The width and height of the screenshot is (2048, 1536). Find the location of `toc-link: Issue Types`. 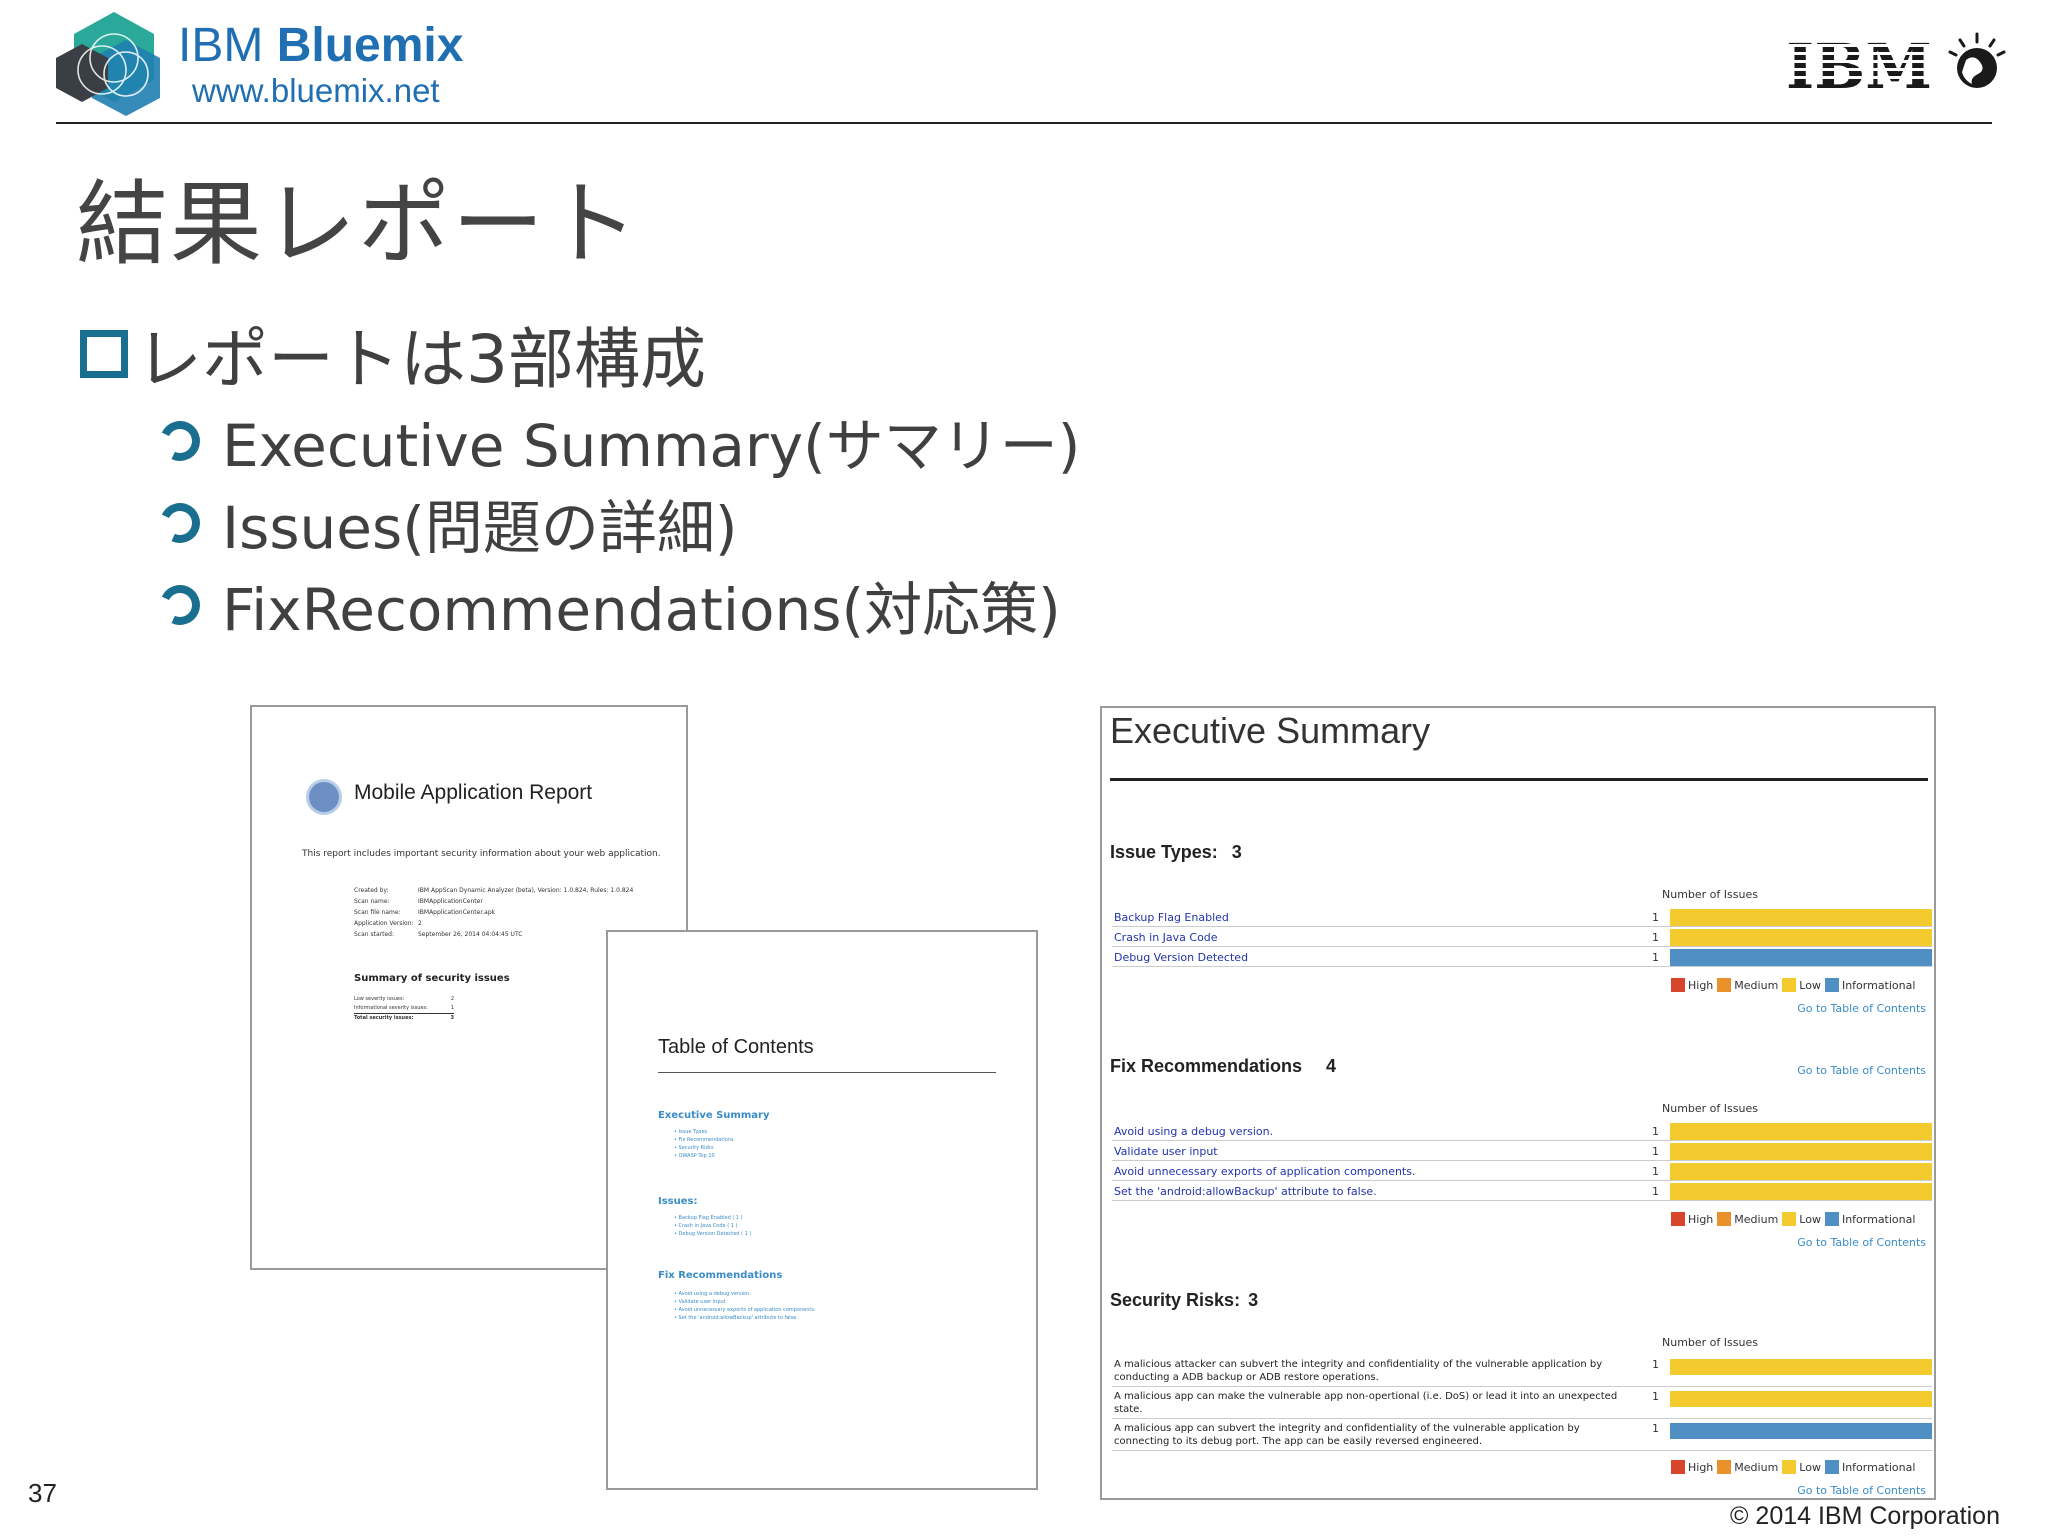

toc-link: Issue Types is located at coordinates (704, 1132).